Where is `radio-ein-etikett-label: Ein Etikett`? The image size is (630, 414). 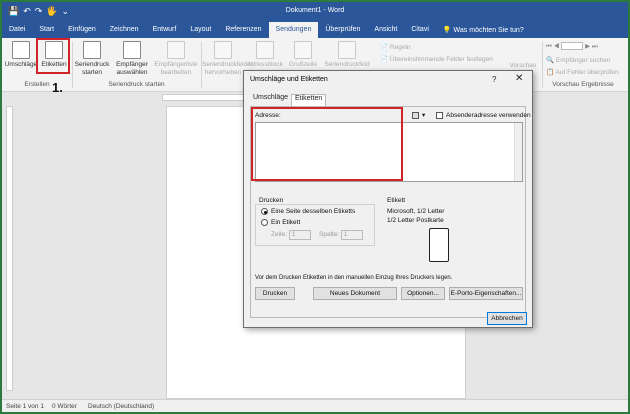 radio-ein-etikett-label: Ein Etikett is located at coordinates (286, 222).